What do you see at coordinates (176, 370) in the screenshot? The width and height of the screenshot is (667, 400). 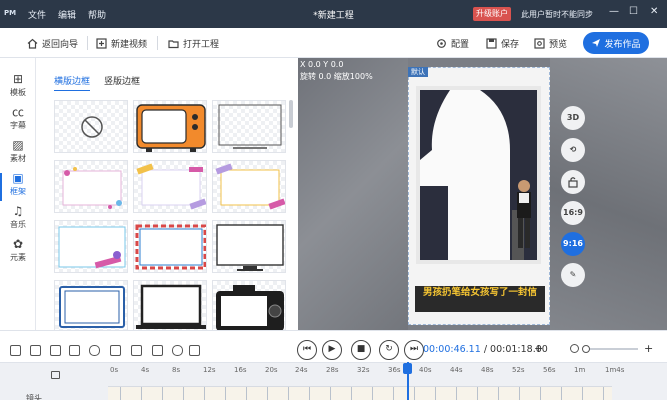 I see `ruler-tick-label: 8s` at bounding box center [176, 370].